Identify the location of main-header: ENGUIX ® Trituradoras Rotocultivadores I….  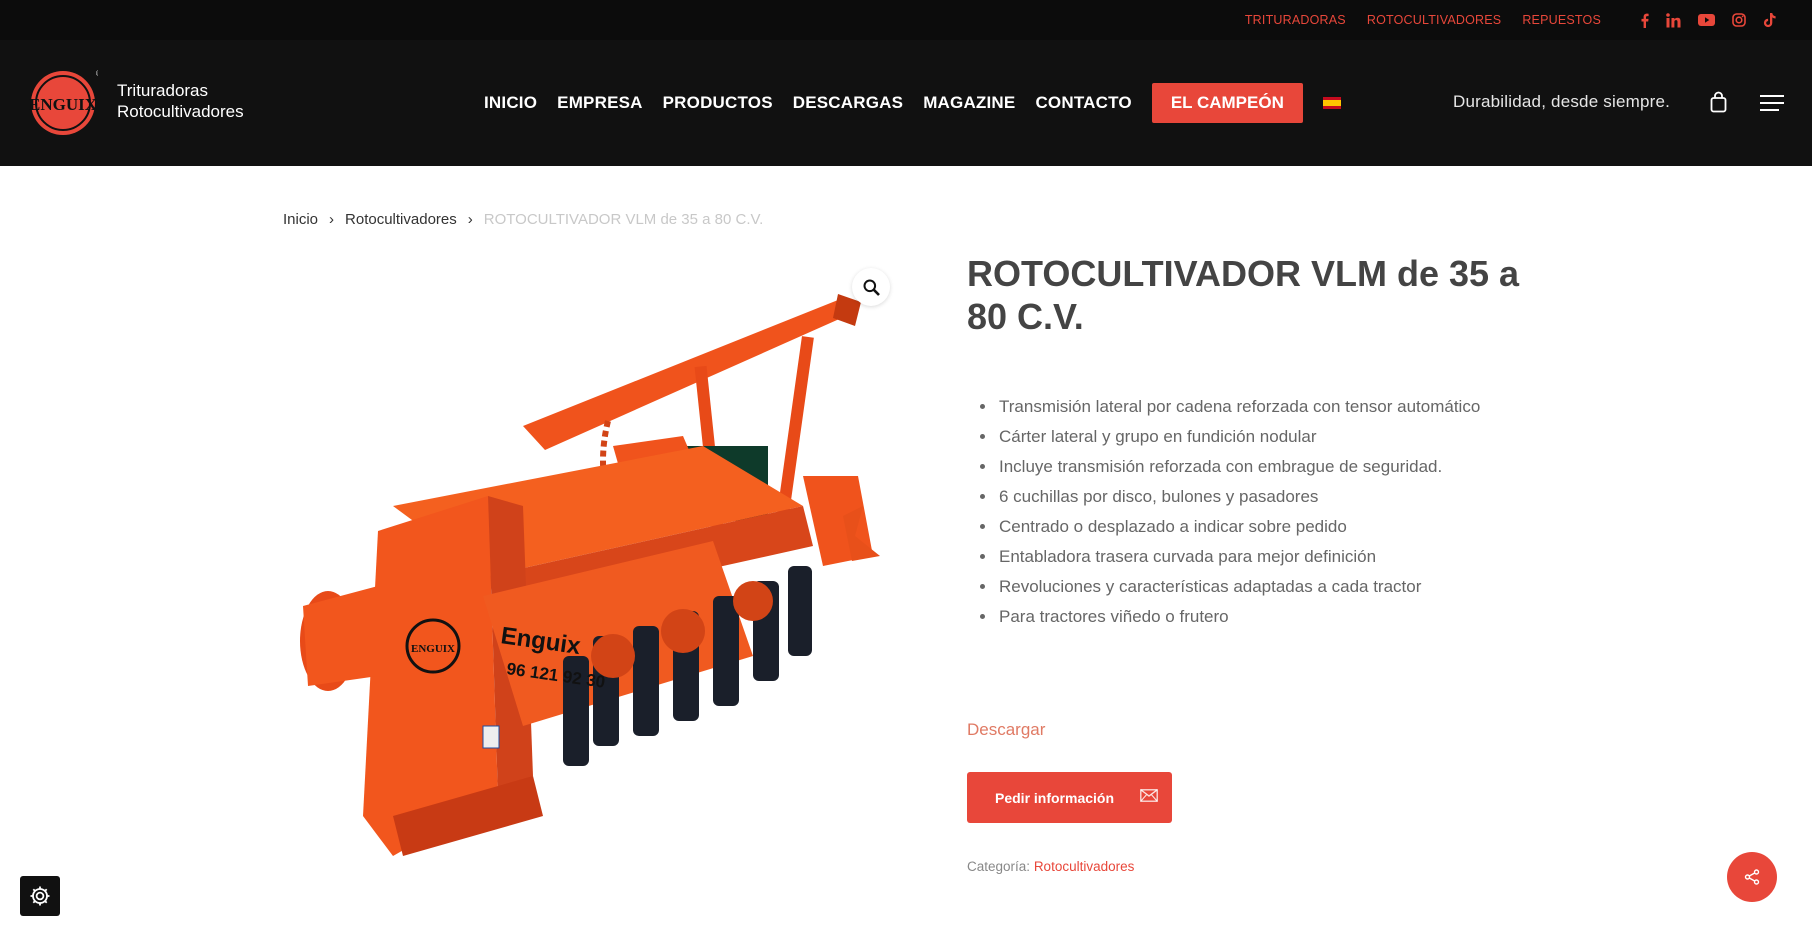
(906, 103).